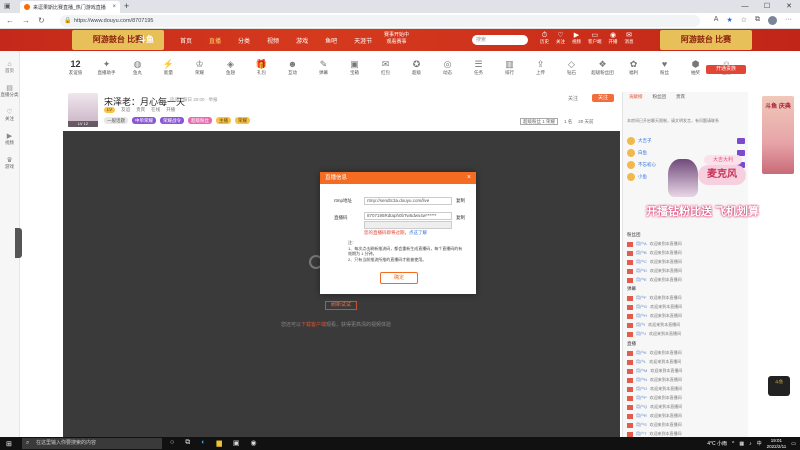  I want to click on profile-avatar, so click(772, 20).